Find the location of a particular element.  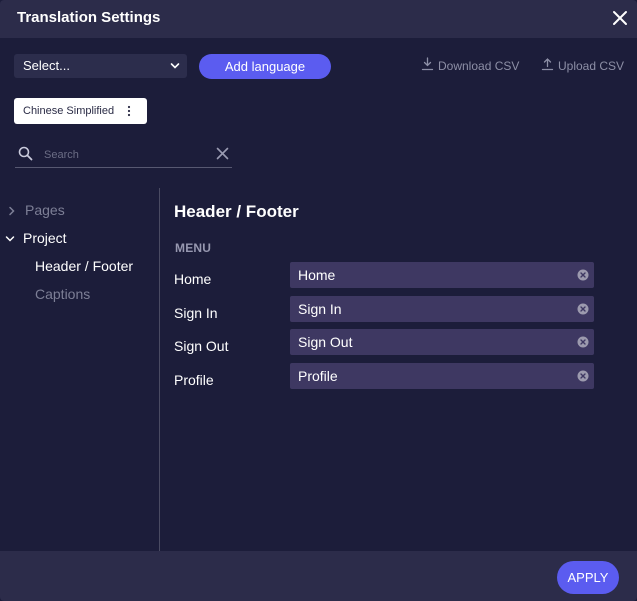

translation-input-sign-out is located at coordinates (433, 342).